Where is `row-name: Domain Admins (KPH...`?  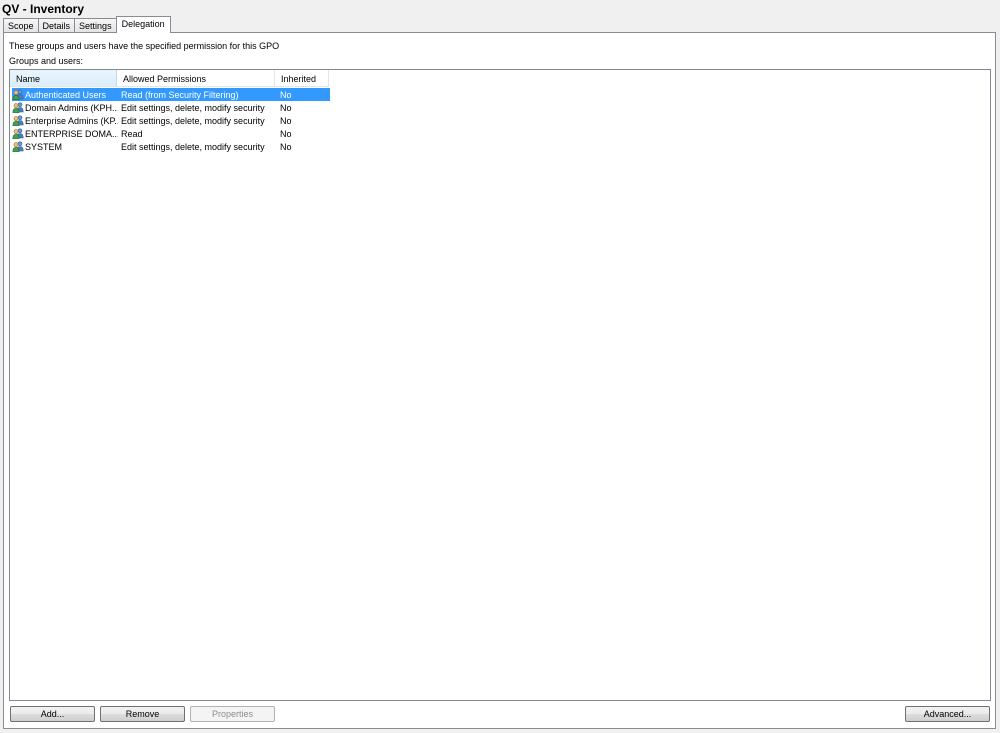 row-name: Domain Admins (KPH... is located at coordinates (71, 107).